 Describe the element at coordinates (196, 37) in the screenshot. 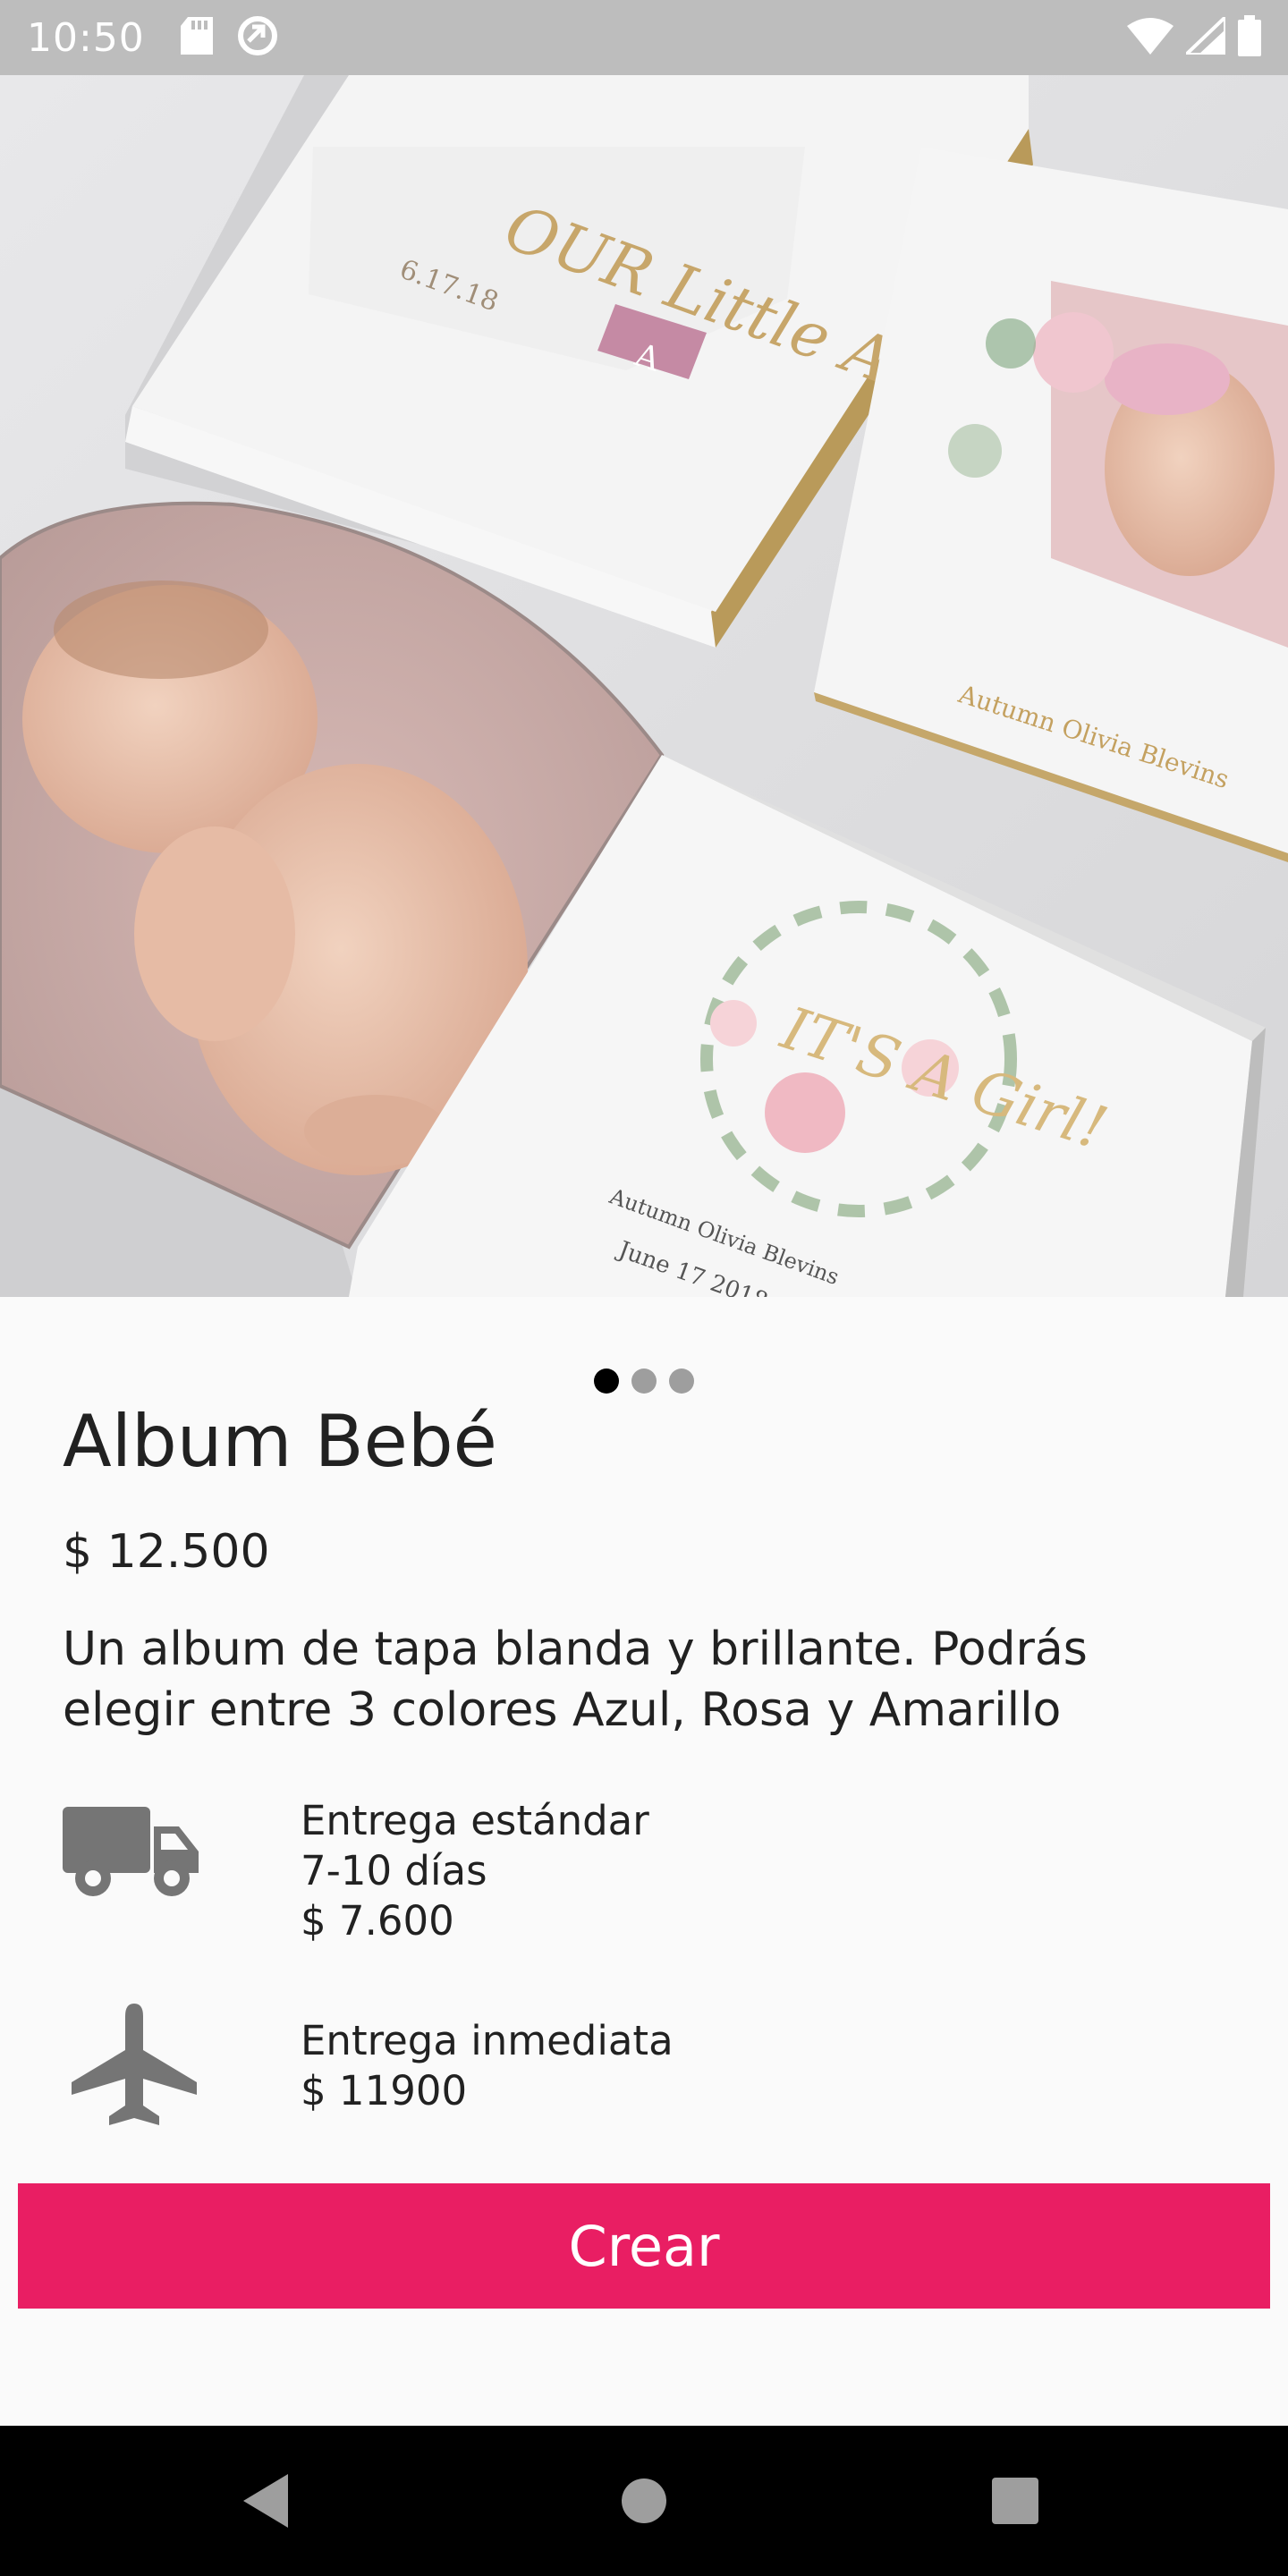

I see `sd-card-icon` at that location.